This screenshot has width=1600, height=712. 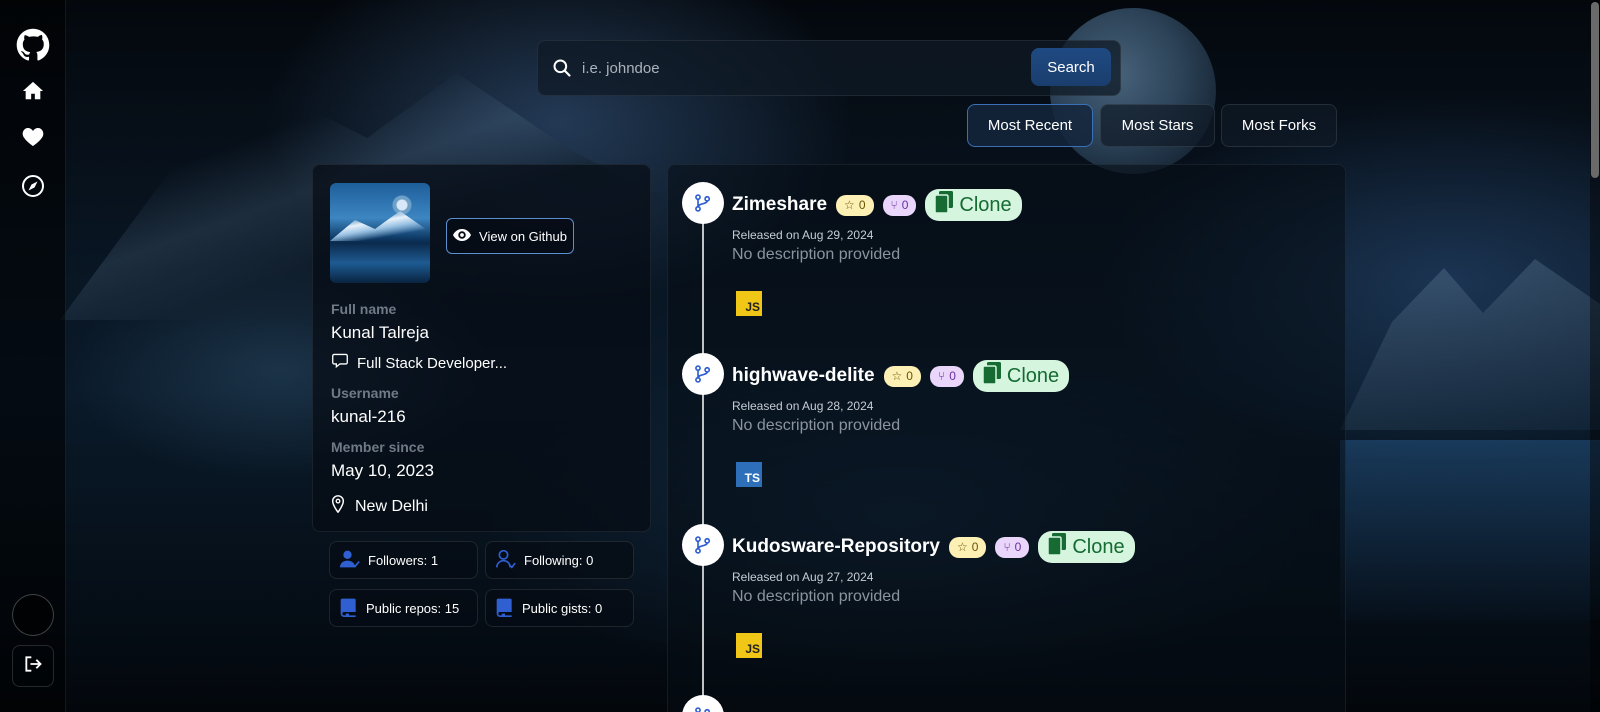 I want to click on speech-bubble-icon, so click(x=340, y=363).